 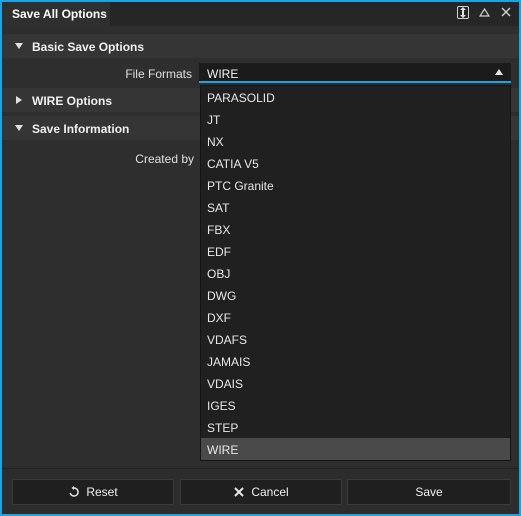 What do you see at coordinates (355, 73) in the screenshot?
I see `file-formats-select: WIRE` at bounding box center [355, 73].